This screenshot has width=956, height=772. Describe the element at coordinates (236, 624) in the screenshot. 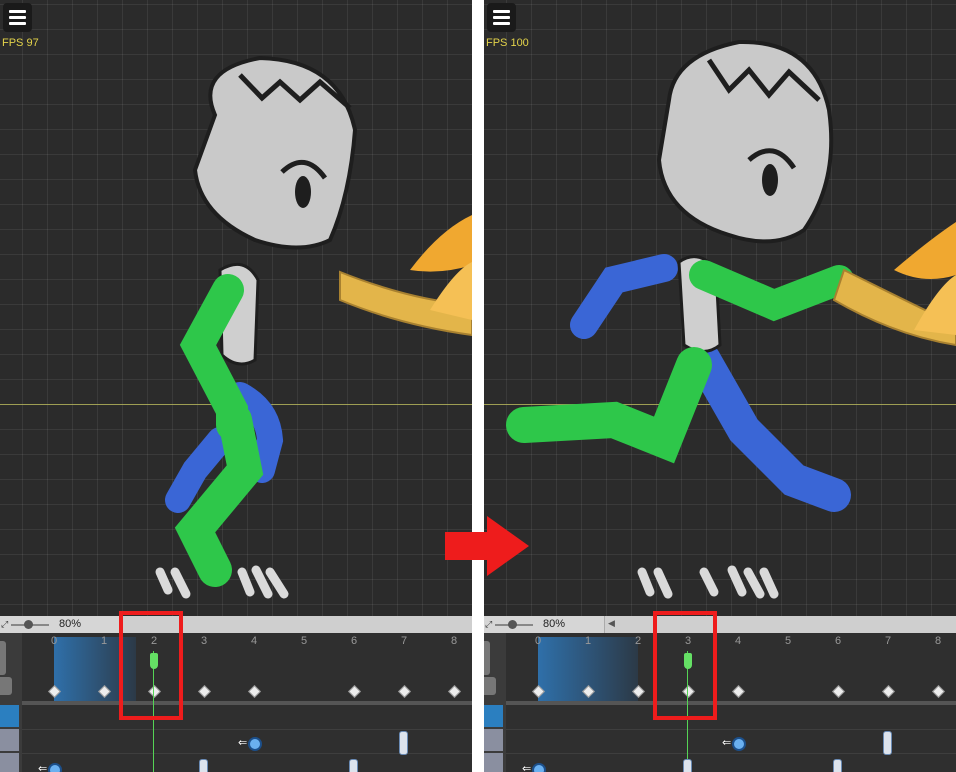

I see `zoom-bar: ⤢ 80%` at that location.